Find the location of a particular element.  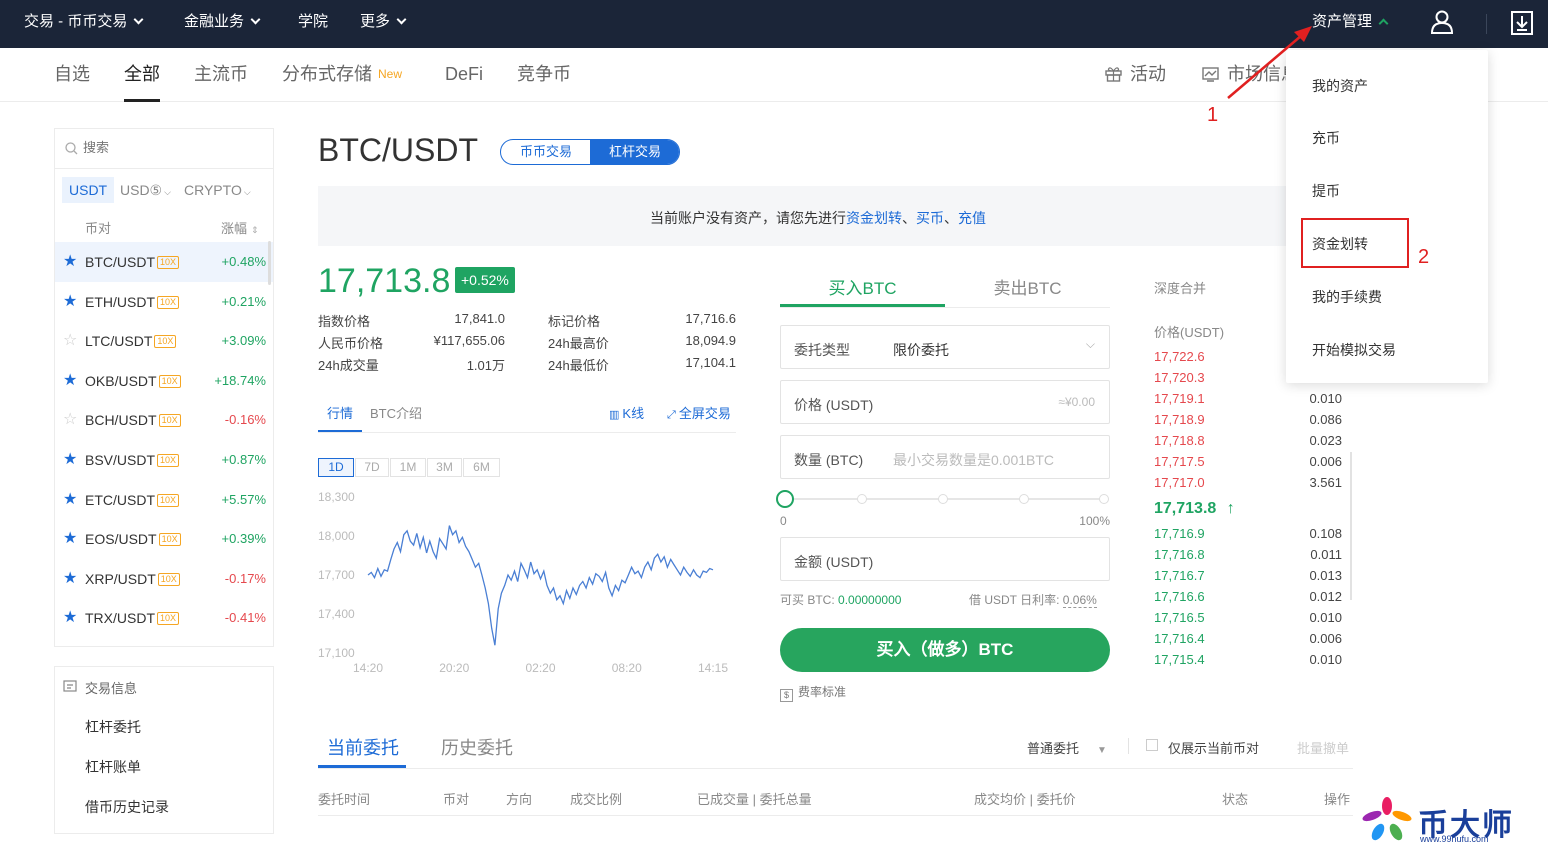

col-change-label: 涨幅 is located at coordinates (234, 228).